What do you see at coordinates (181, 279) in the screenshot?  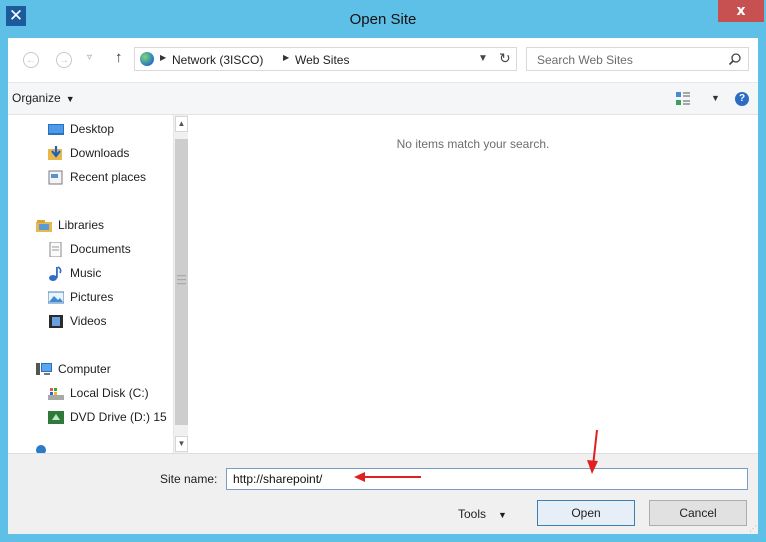 I see `grip-icon: — — —` at bounding box center [181, 279].